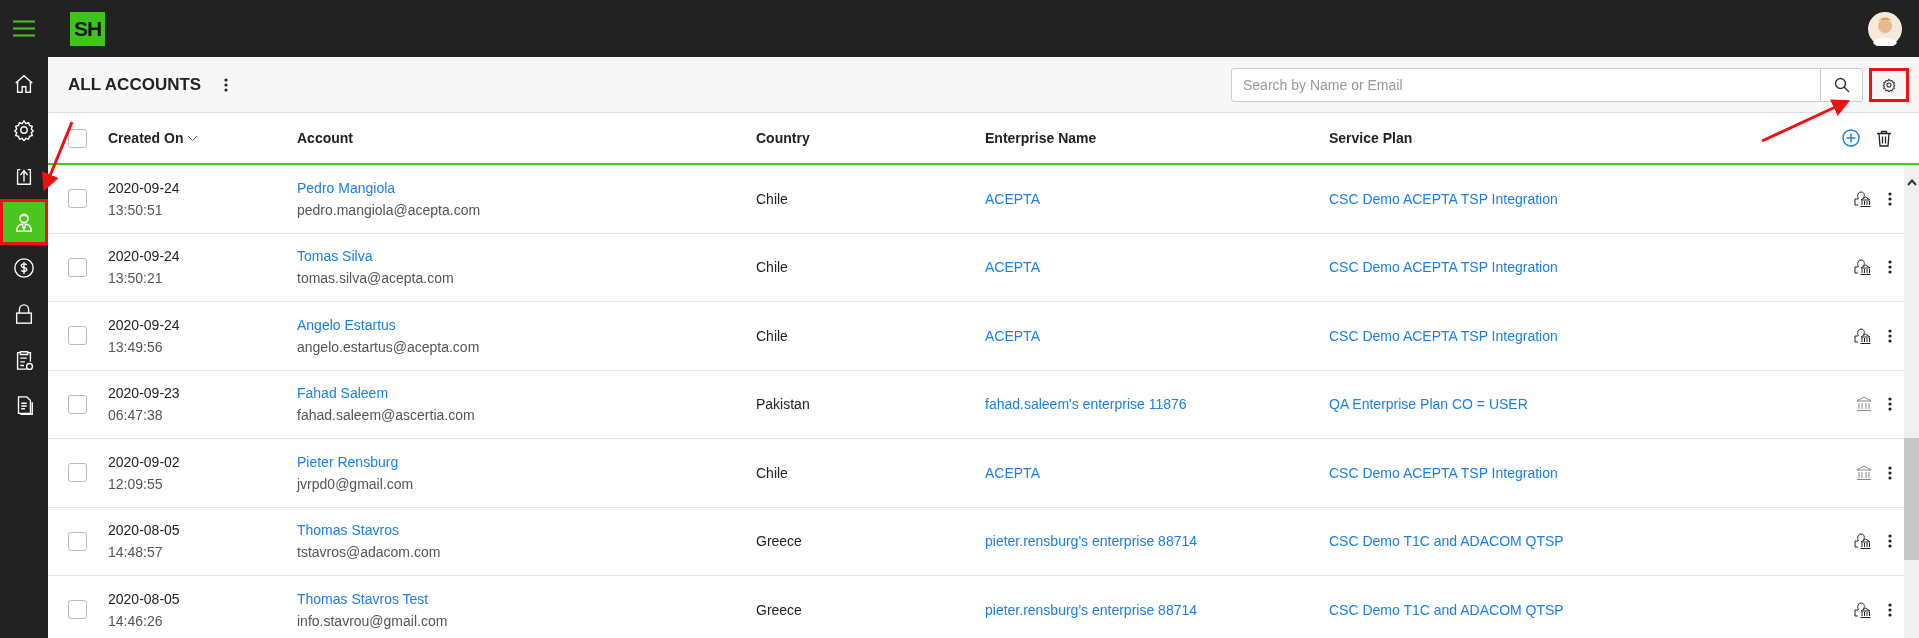  Describe the element at coordinates (783, 404) in the screenshot. I see `country-text: Pakistan` at that location.